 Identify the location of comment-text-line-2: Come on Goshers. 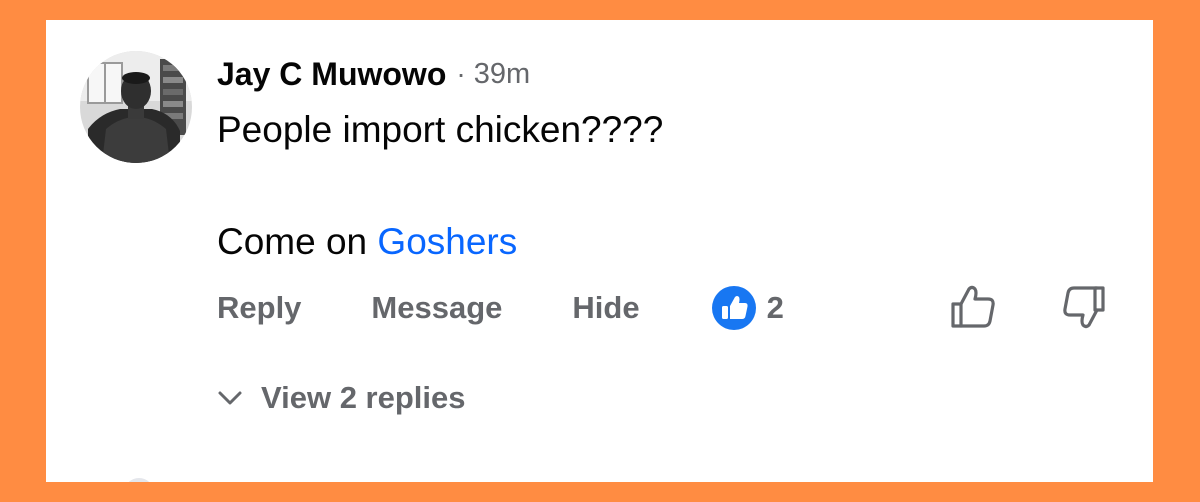
(367, 242).